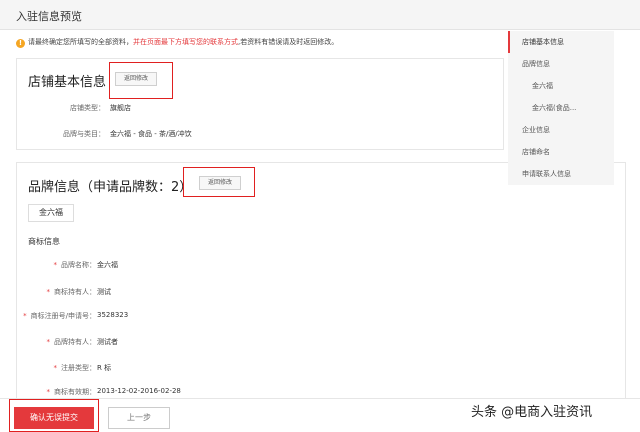  What do you see at coordinates (561, 42) in the screenshot?
I see `nav-item-store-info: 店铺基本信息` at bounding box center [561, 42].